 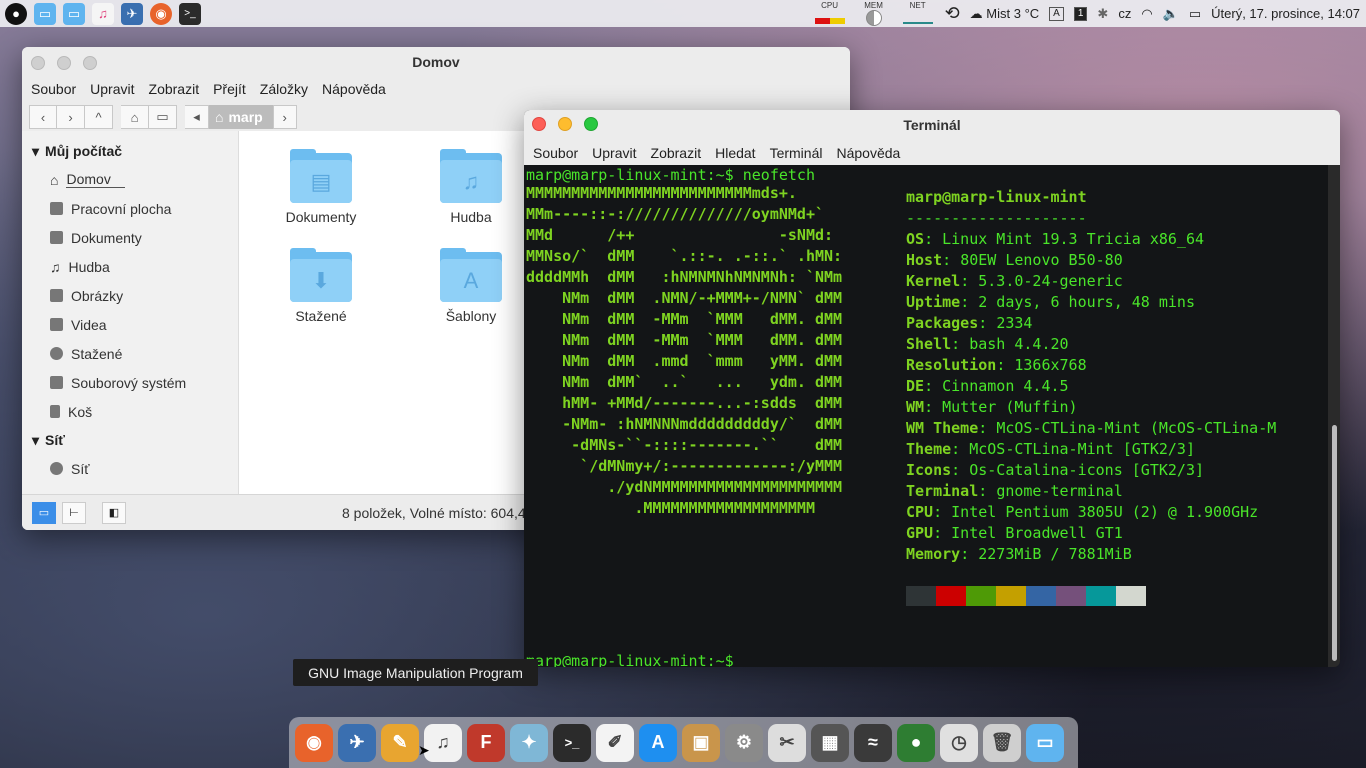 I want to click on menu-zalozky: Záložky, so click(x=284, y=89).